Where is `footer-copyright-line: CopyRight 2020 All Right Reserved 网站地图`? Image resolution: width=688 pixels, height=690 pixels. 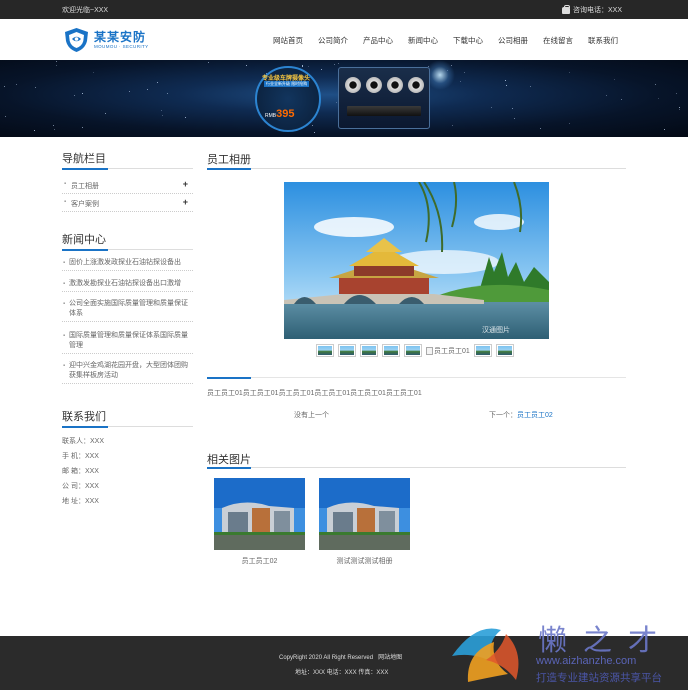 footer-copyright-line: CopyRight 2020 All Right Reserved 网站地图 is located at coordinates (340, 656).